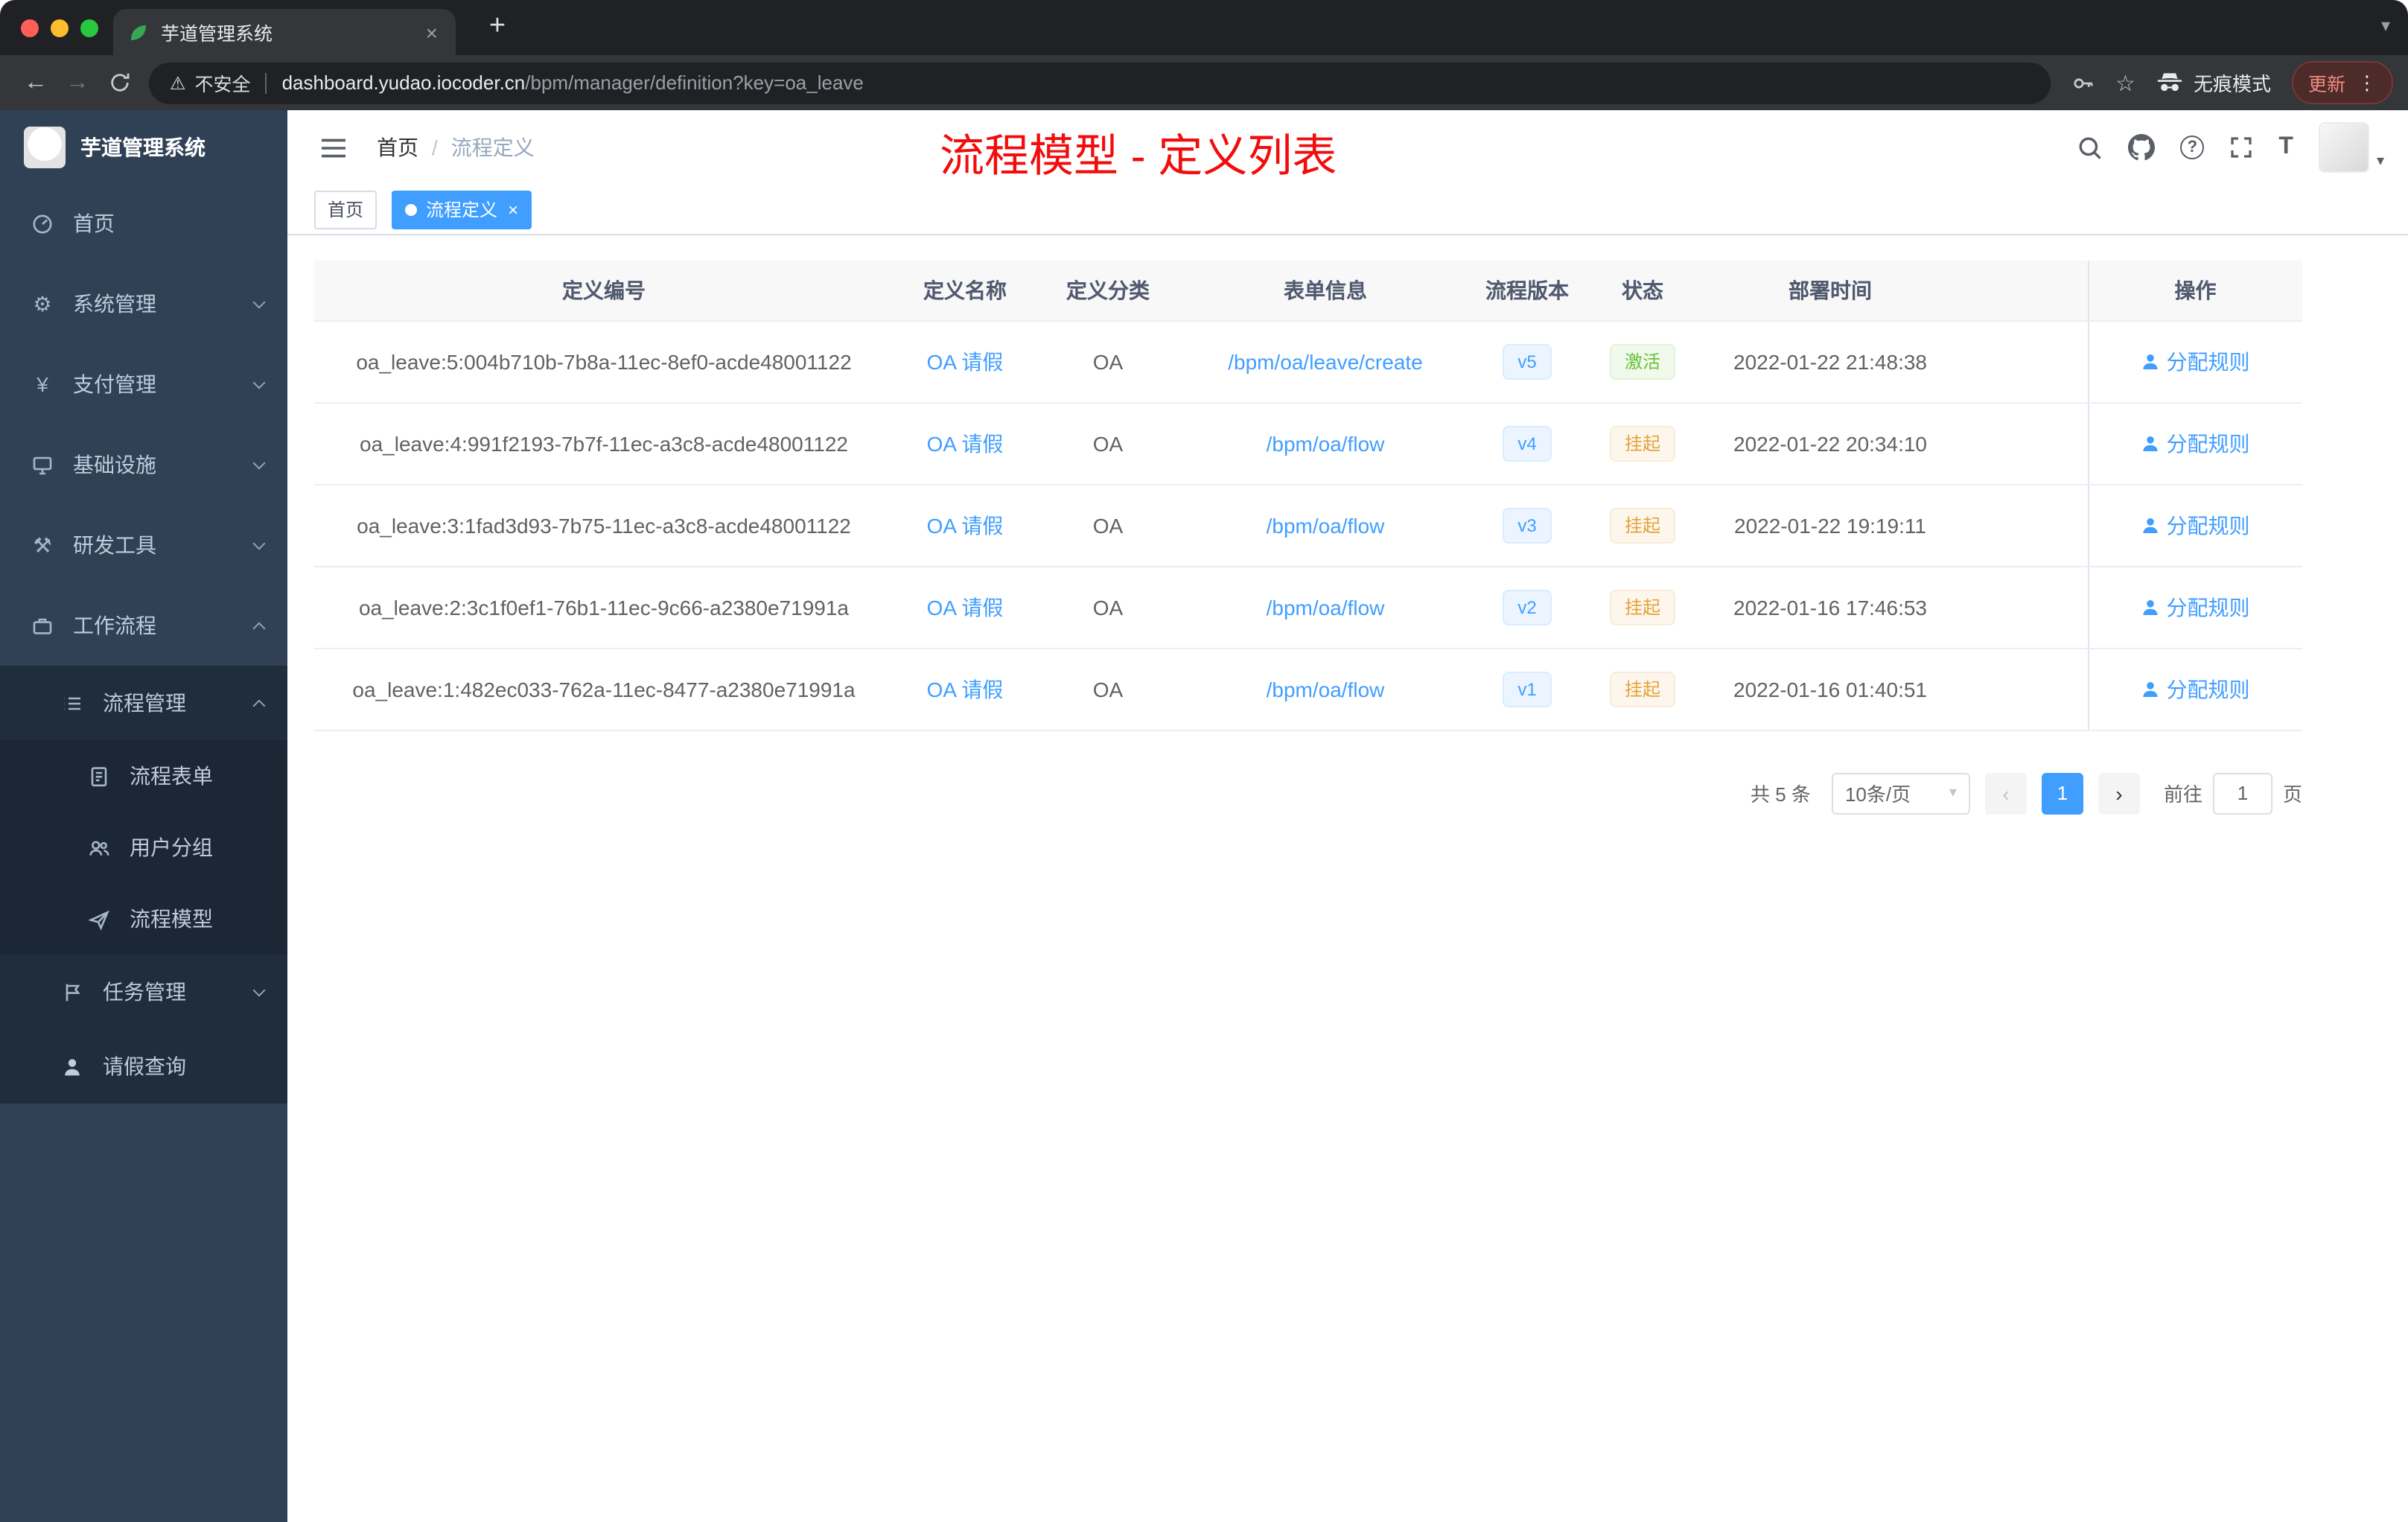  I want to click on sidebar-item-infrastructure: 基础设施, so click(143, 464).